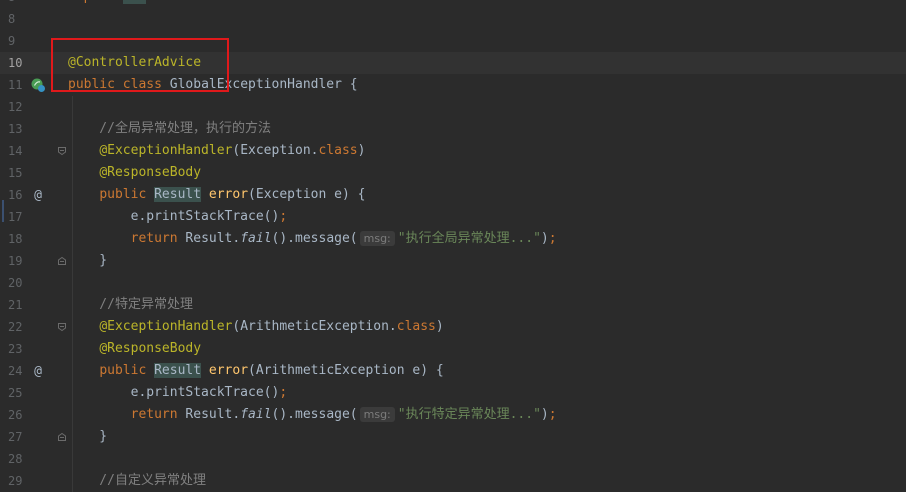 The height and width of the screenshot is (492, 906). I want to click on code-line: 16 @ public Result error(Exception e) {, so click(453, 195).